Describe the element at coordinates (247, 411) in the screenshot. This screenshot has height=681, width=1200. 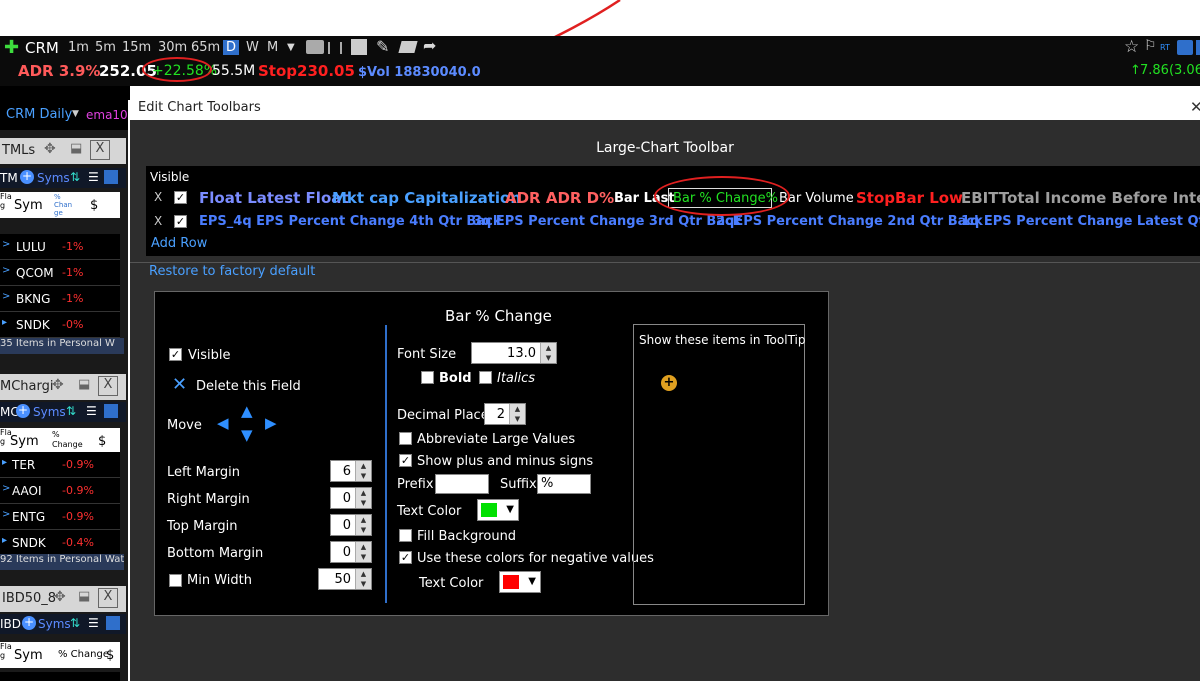
I see `arrow-up-icon: ▲` at that location.